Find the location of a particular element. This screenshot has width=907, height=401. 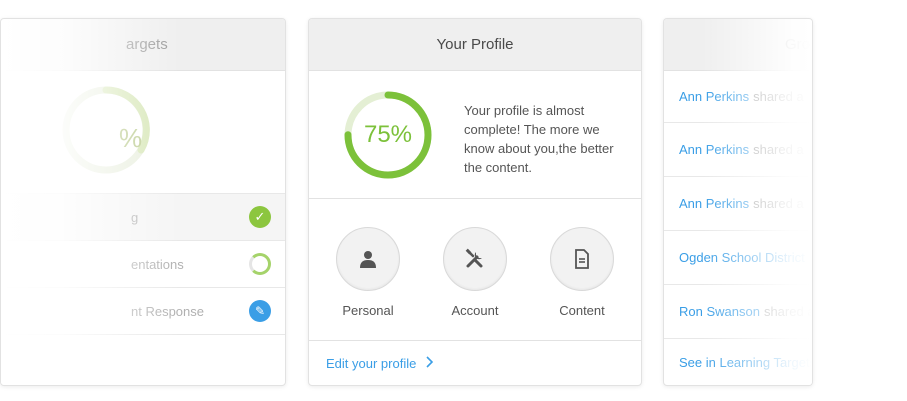

content-label: Content is located at coordinates (582, 310).